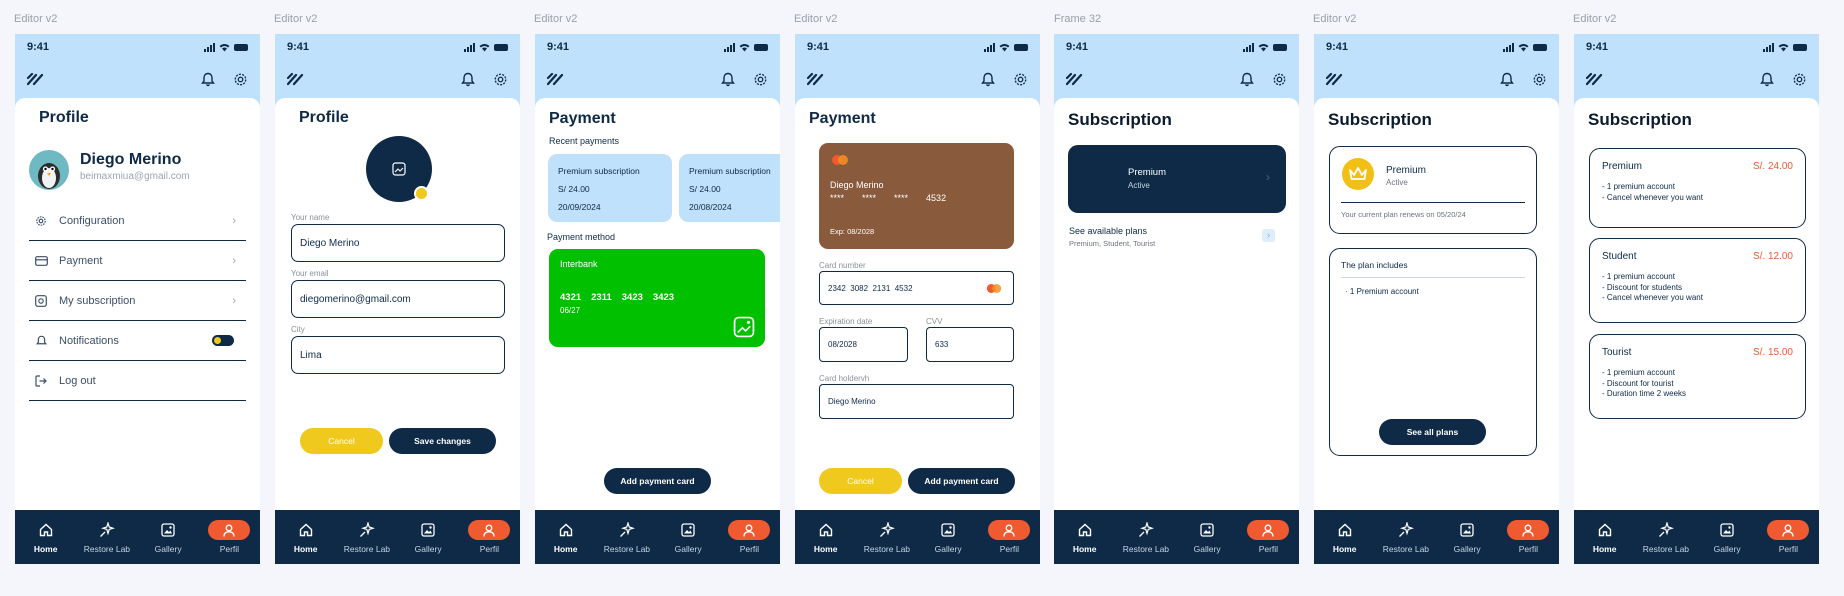 The height and width of the screenshot is (596, 1844). Describe the element at coordinates (398, 243) in the screenshot. I see `name-field: Diego Merino` at that location.